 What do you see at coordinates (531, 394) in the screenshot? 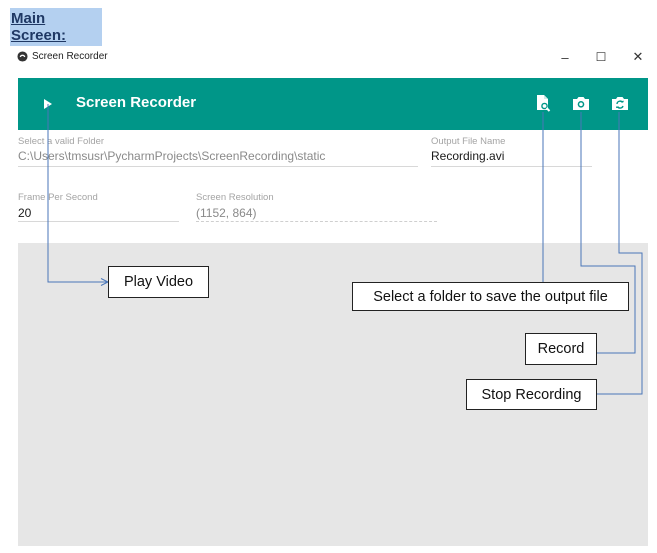
I see `callout-stop-recording: Stop Recording` at bounding box center [531, 394].